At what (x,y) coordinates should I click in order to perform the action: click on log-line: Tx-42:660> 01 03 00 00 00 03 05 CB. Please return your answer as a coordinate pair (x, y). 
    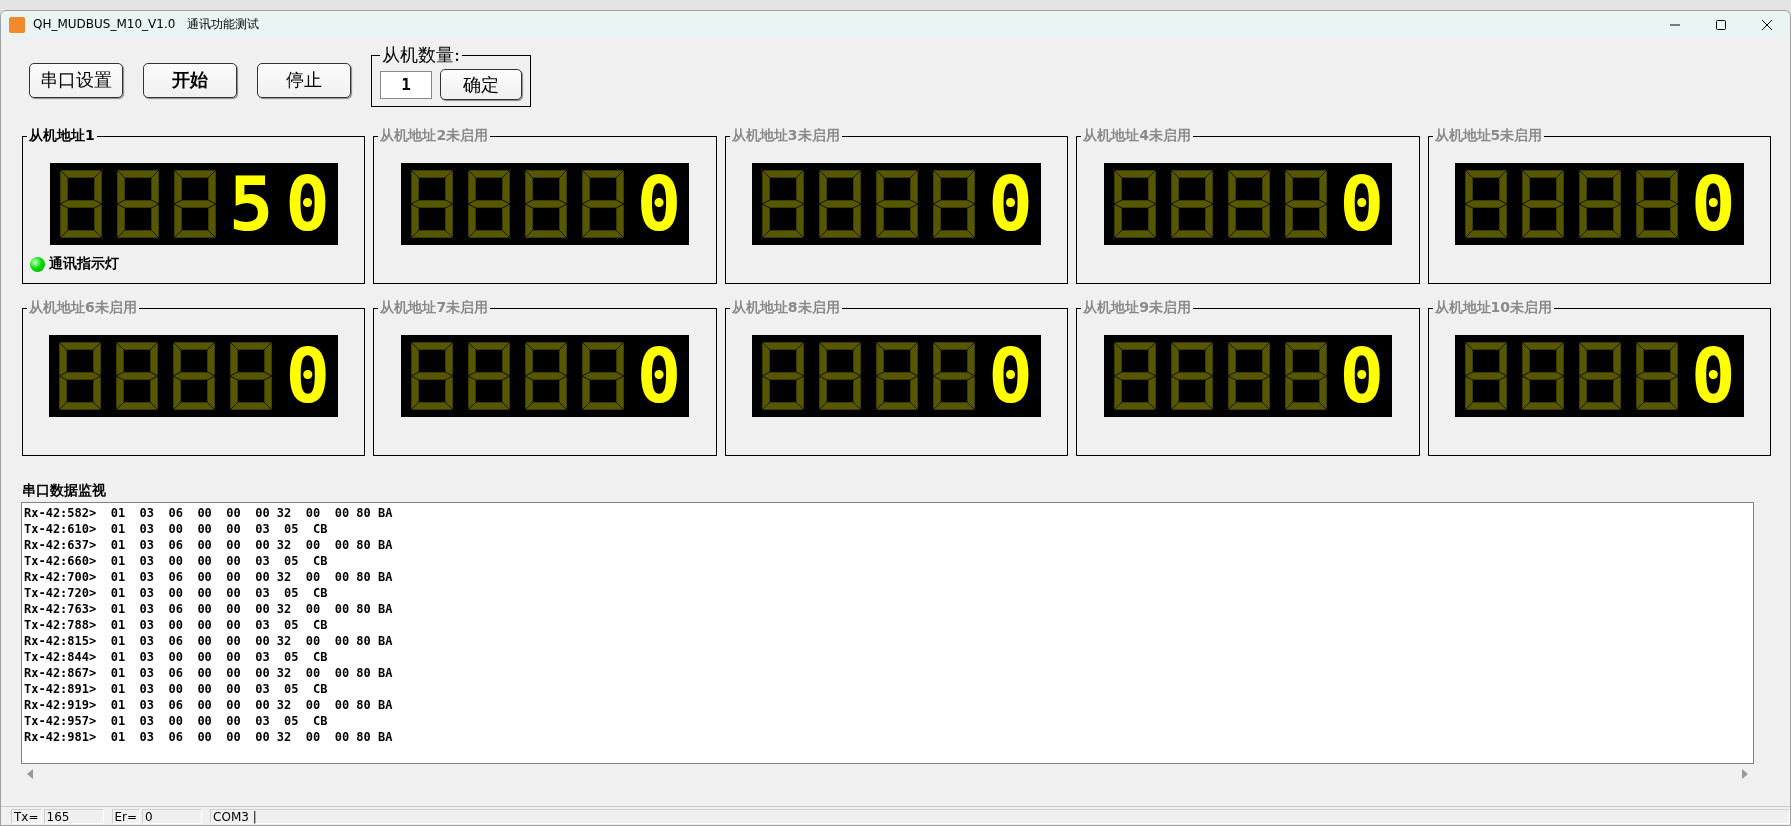
    Looking at the image, I should click on (176, 561).